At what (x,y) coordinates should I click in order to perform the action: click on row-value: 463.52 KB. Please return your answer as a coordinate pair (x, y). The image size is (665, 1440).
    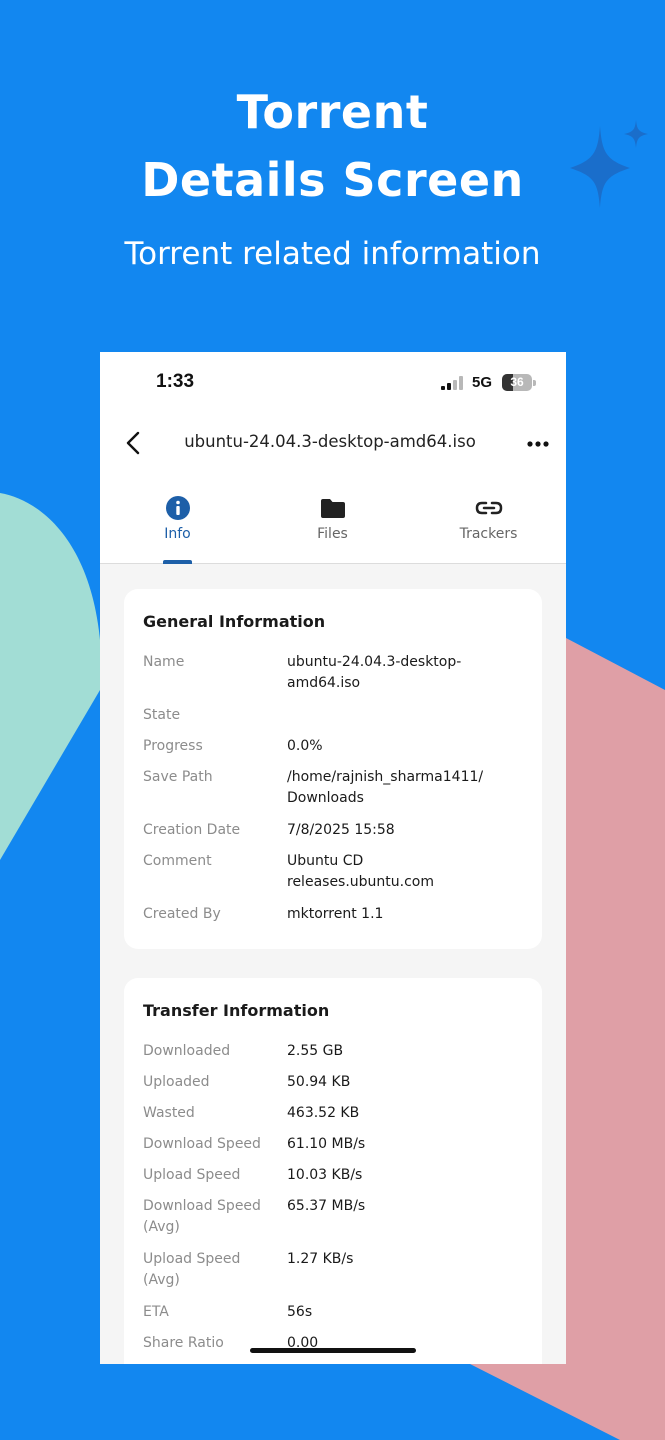
    Looking at the image, I should click on (323, 1113).